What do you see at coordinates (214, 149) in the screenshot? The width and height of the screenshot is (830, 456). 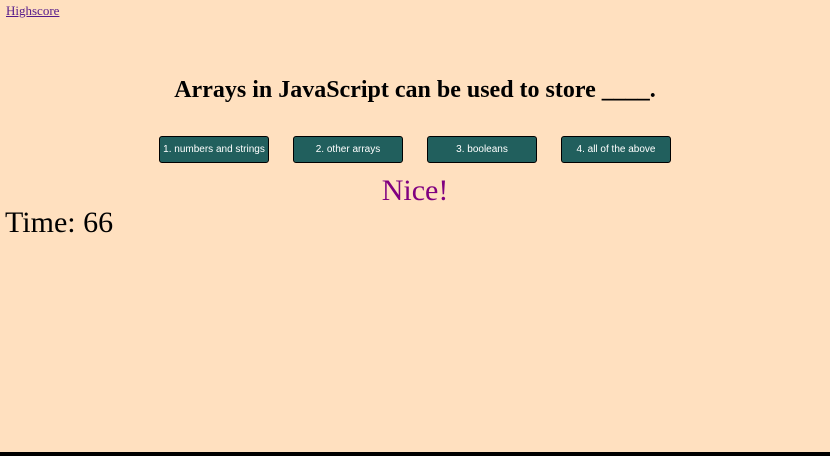 I see `answer-button-1: 1. numbers and strings` at bounding box center [214, 149].